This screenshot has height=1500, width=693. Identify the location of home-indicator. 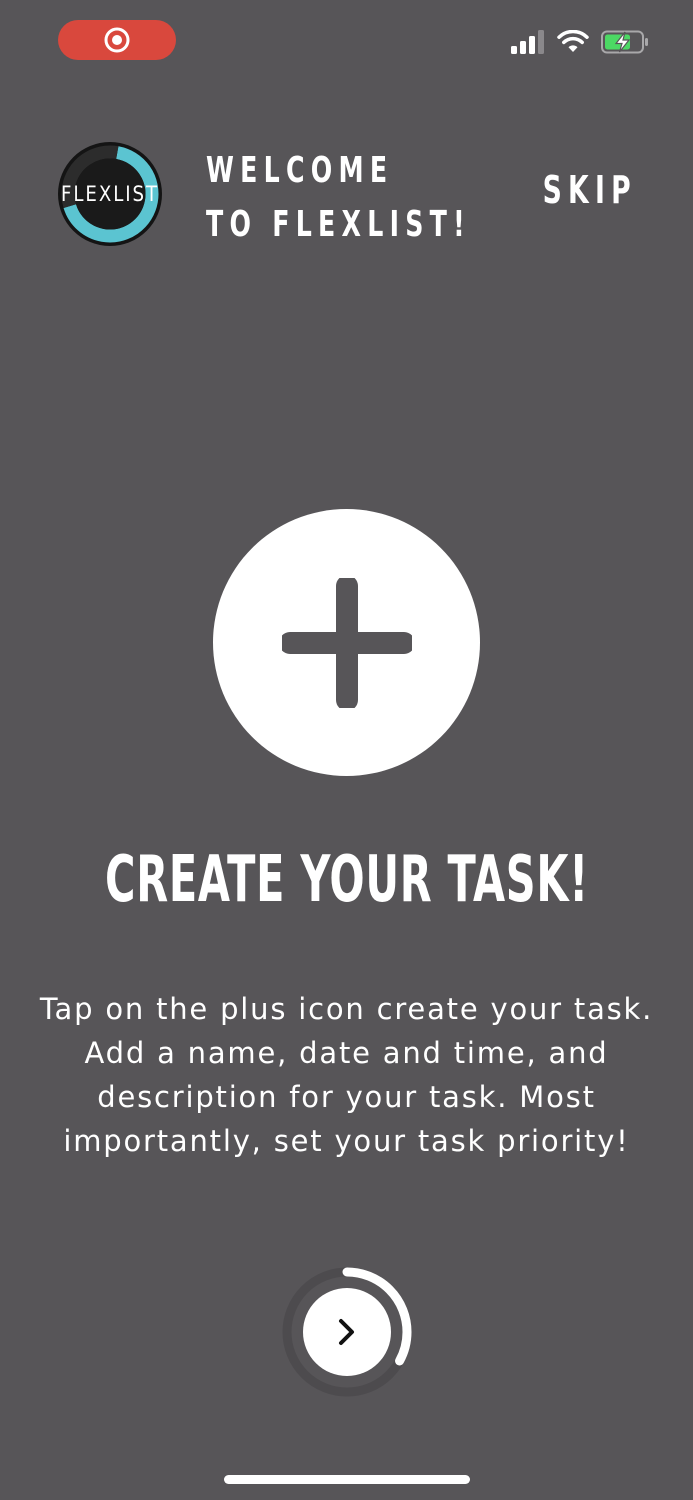
(347, 1479).